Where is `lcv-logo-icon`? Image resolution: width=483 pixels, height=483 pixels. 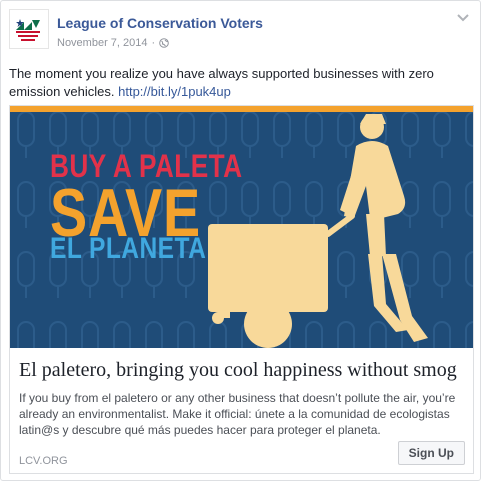
lcv-logo-icon is located at coordinates (28, 30).